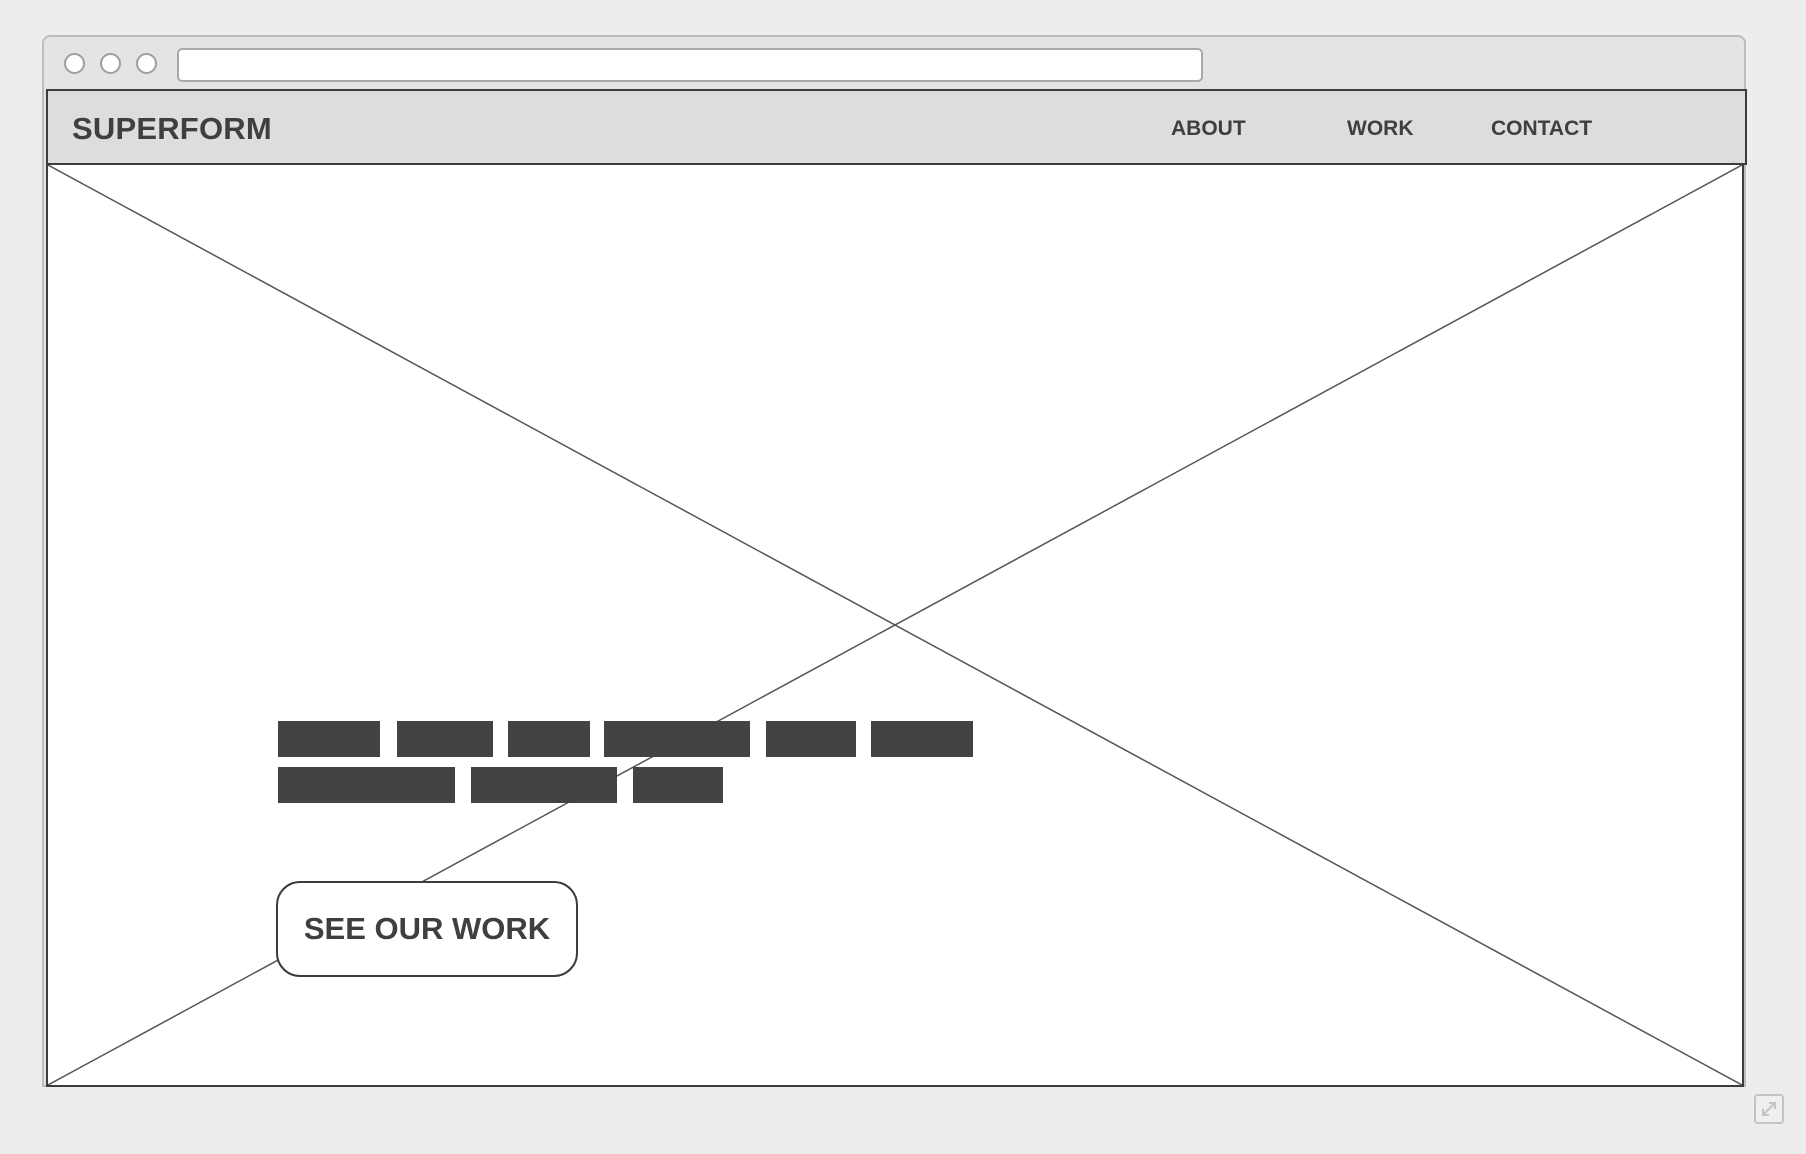 The width and height of the screenshot is (1806, 1154). I want to click on expand-arrow-icon, so click(1769, 1109).